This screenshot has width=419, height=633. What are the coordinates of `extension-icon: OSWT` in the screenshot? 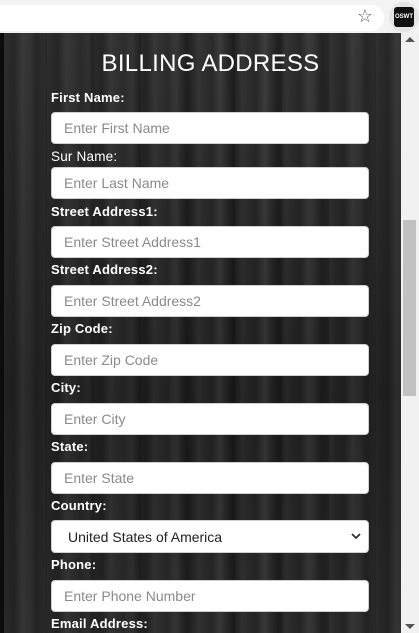 It's located at (404, 17).